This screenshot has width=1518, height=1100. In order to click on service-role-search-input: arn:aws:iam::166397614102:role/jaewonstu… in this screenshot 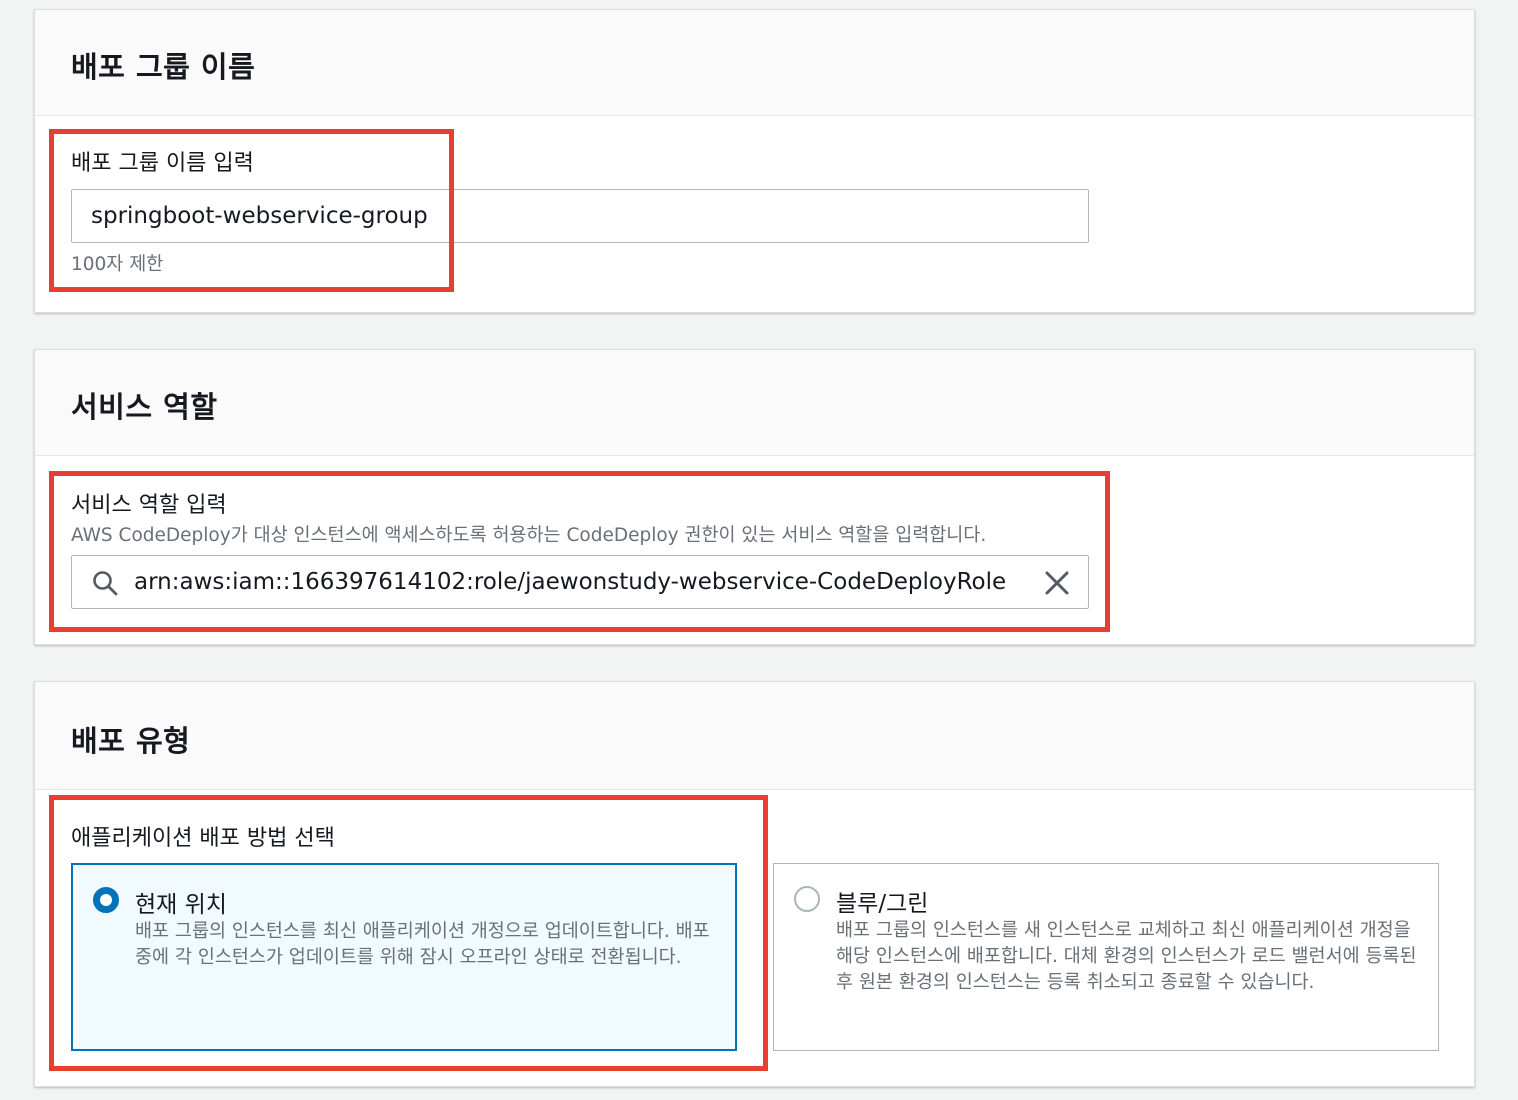, I will do `click(580, 582)`.